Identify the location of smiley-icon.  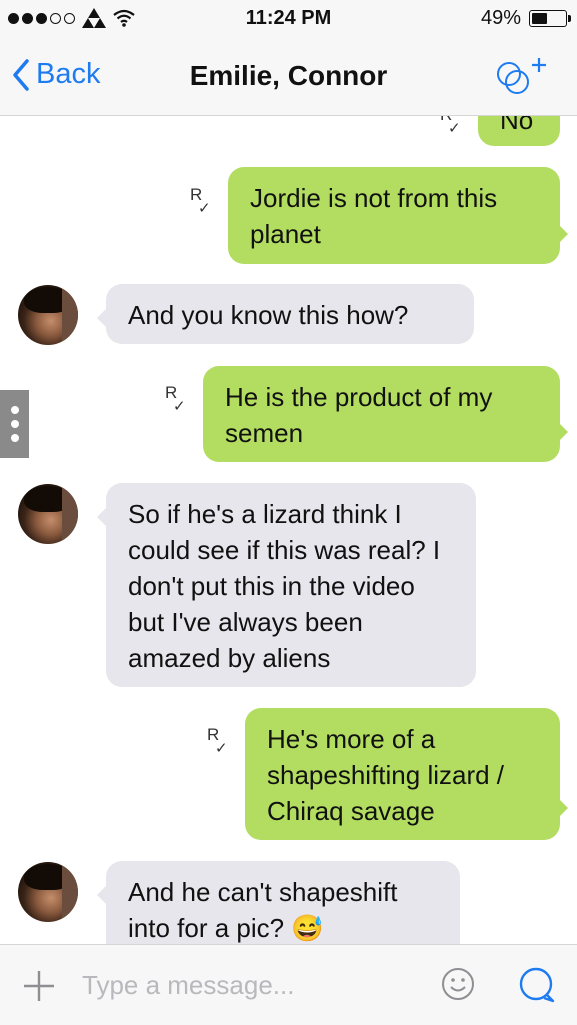
(458, 984).